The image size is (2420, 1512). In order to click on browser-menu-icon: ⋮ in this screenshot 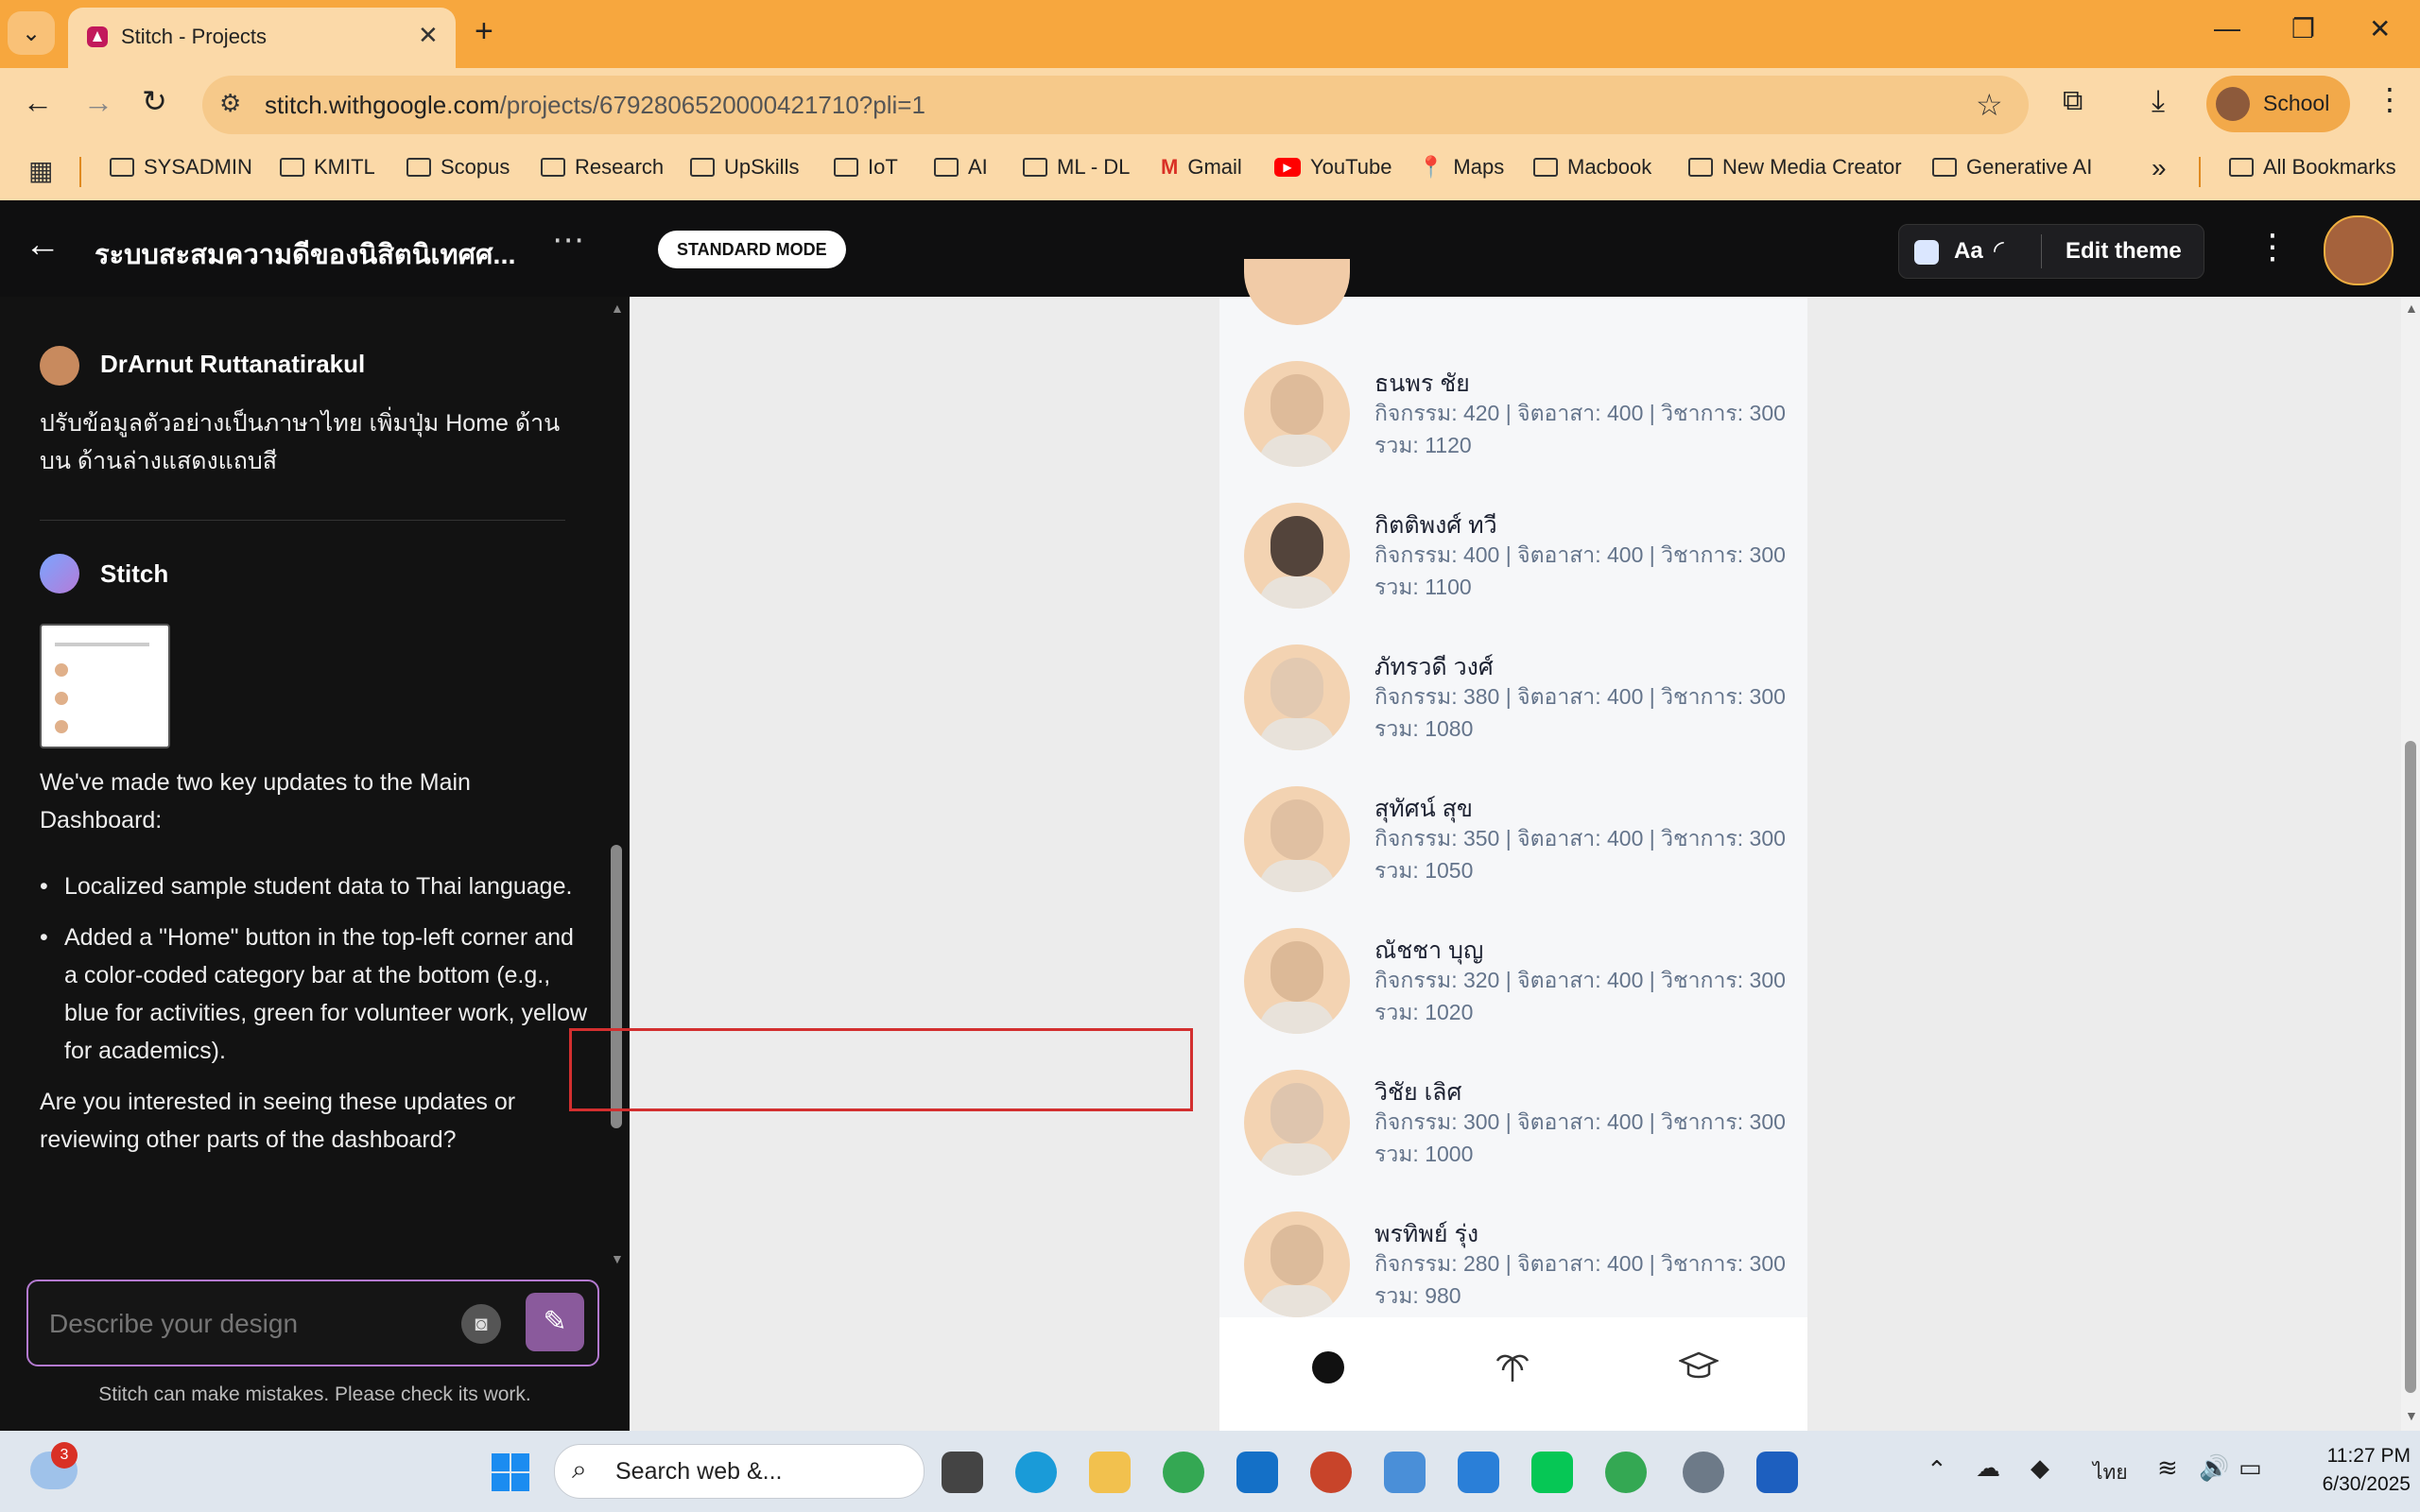, I will do `click(2390, 99)`.